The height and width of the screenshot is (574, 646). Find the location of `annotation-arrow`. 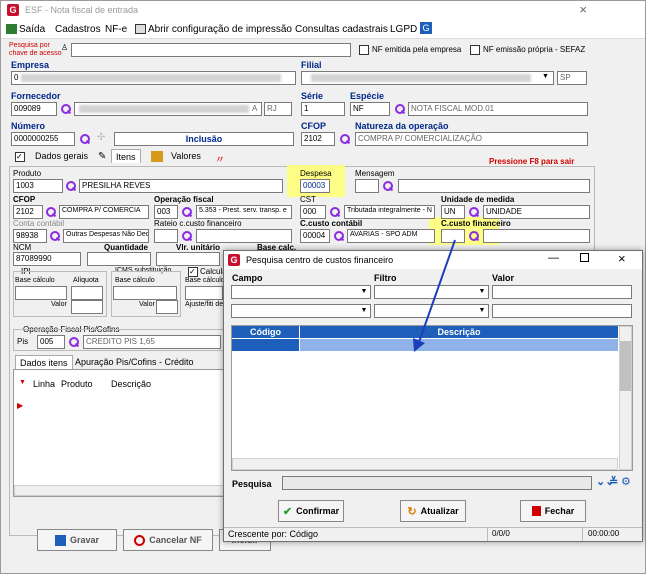

annotation-arrow is located at coordinates (434, 295).